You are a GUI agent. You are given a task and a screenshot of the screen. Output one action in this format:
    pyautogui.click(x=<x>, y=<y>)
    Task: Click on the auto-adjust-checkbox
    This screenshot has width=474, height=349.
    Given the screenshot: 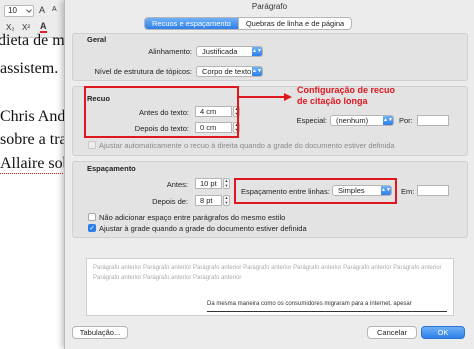 What is the action you would take?
    pyautogui.click(x=92, y=145)
    